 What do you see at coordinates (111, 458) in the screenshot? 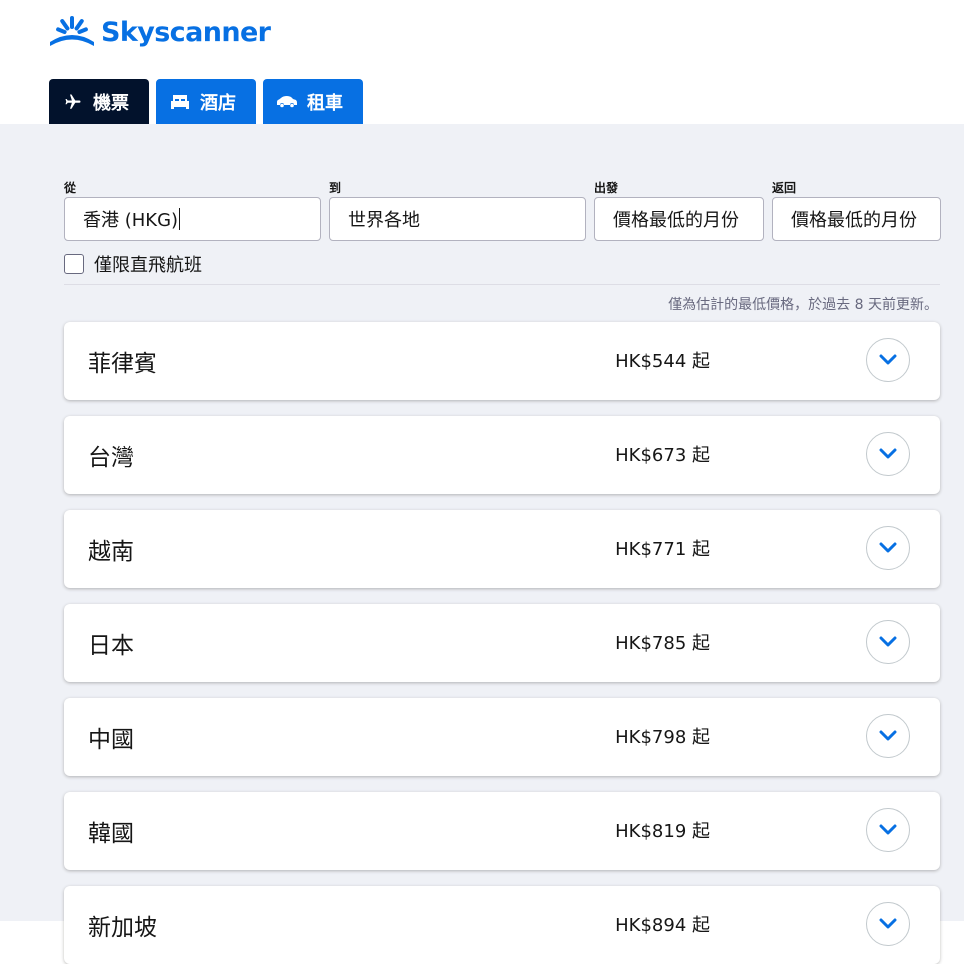
I see `destination-name: 台灣` at bounding box center [111, 458].